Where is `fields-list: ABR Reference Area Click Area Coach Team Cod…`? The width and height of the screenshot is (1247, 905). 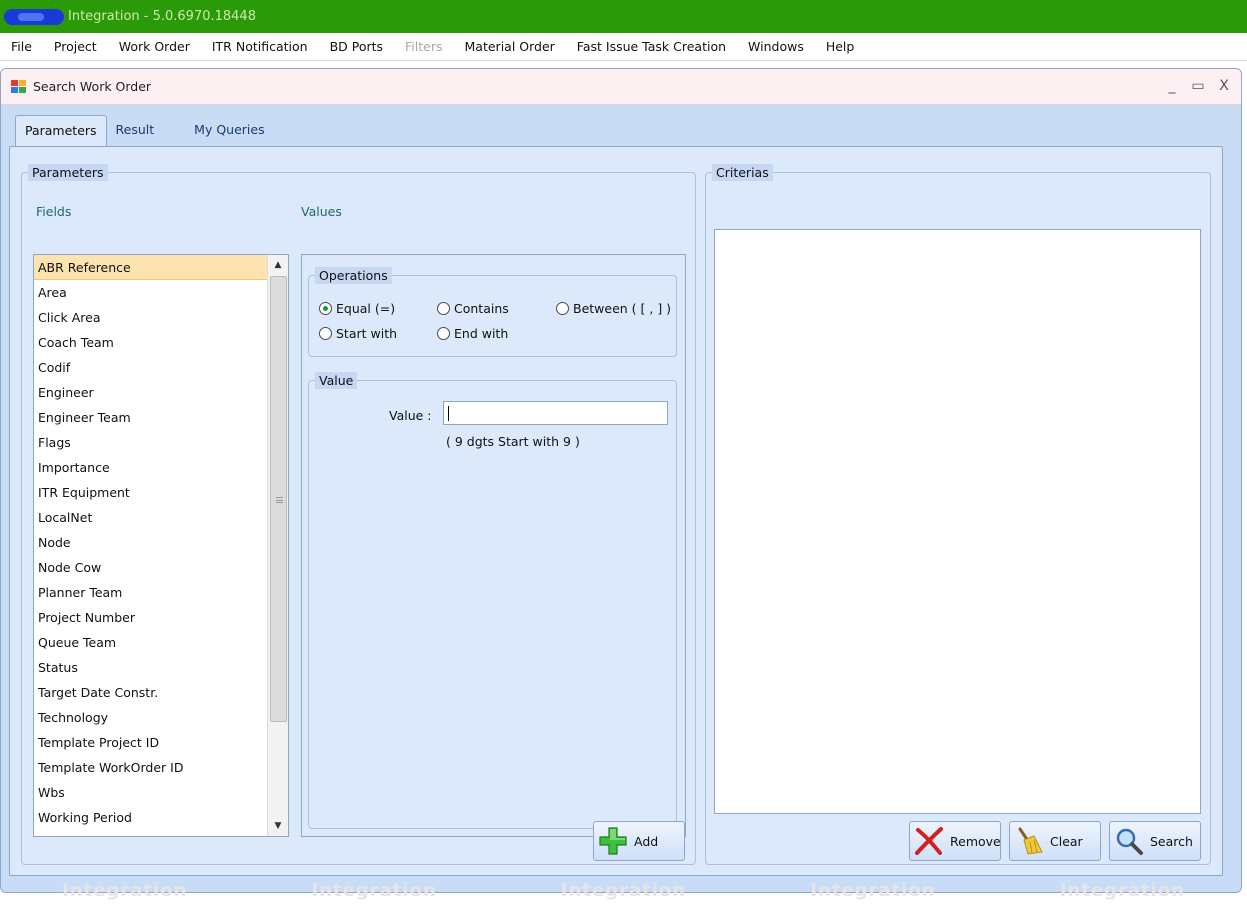 fields-list: ABR Reference Area Click Area Coach Team Cod… is located at coordinates (161, 545).